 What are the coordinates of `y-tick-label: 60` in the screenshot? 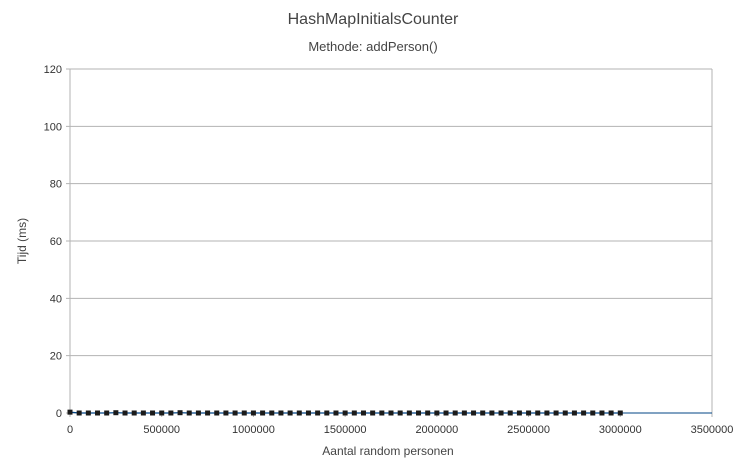 It's located at (56, 242).